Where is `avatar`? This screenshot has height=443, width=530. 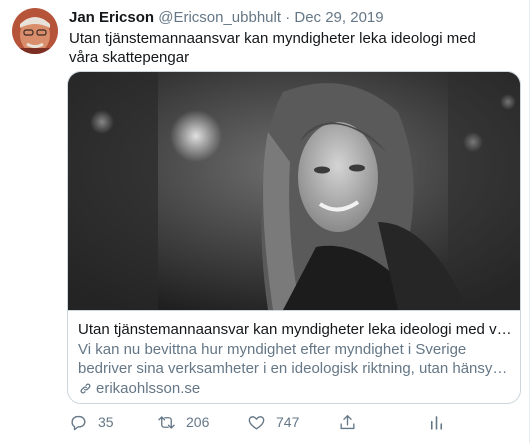 avatar is located at coordinates (35, 31).